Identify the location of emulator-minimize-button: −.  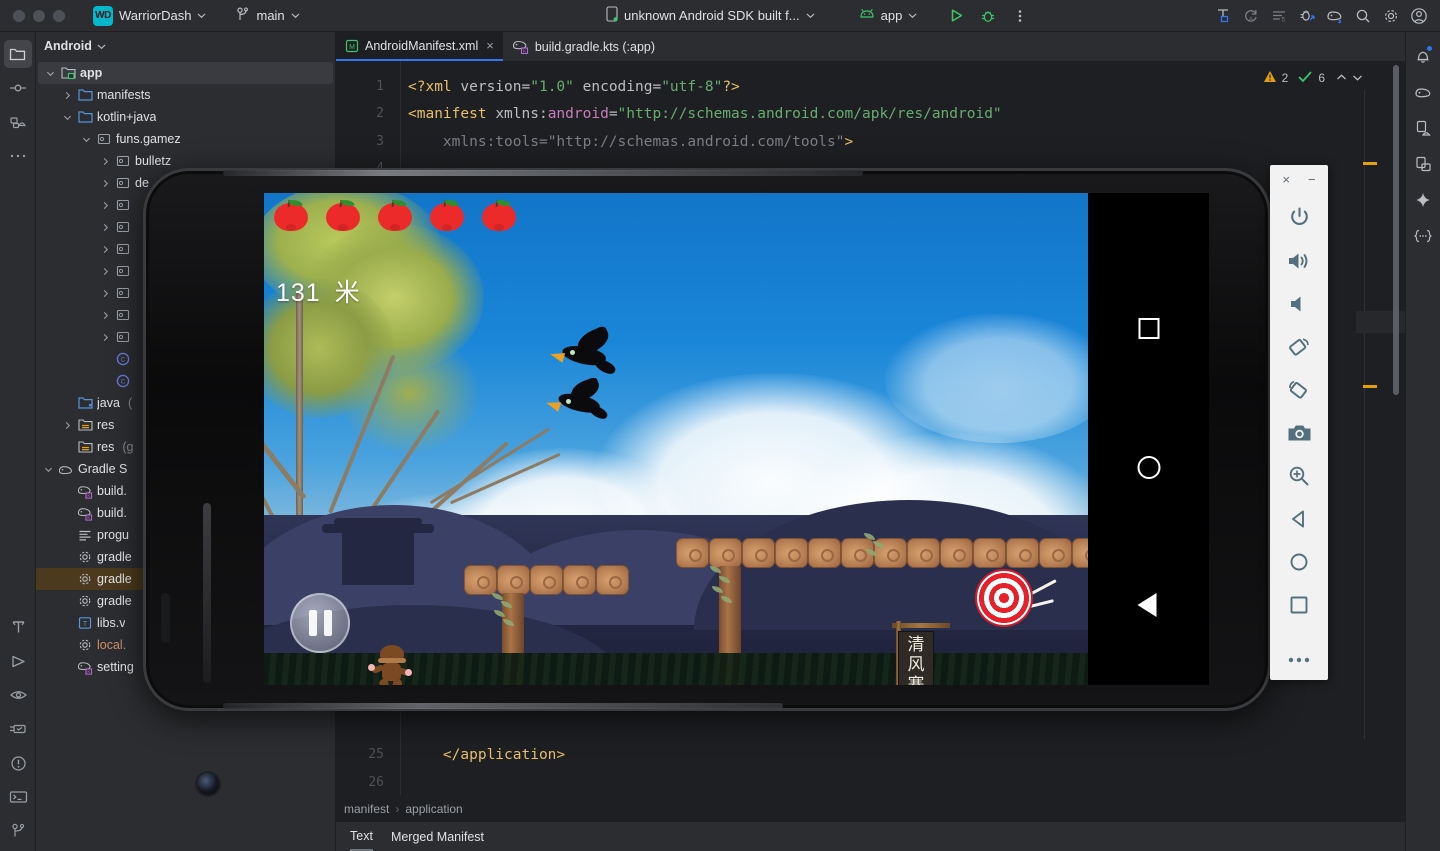
(1312, 179).